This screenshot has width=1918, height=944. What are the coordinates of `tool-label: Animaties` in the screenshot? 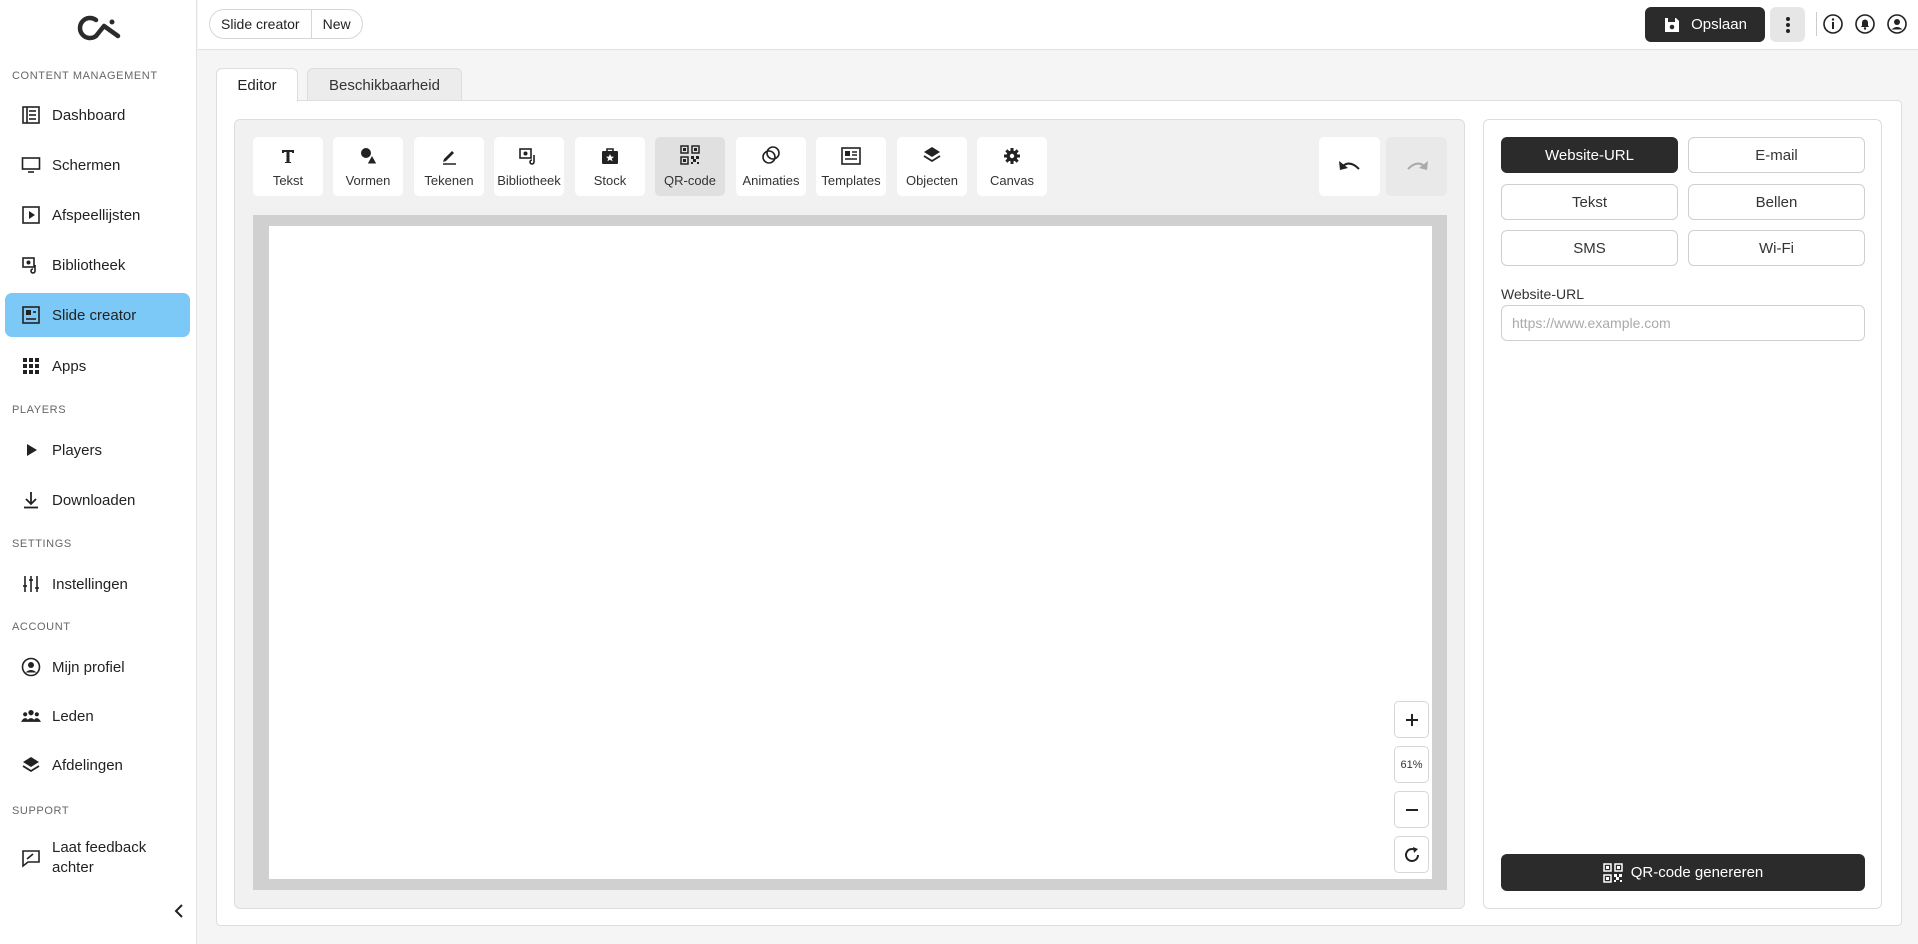 It's located at (771, 180).